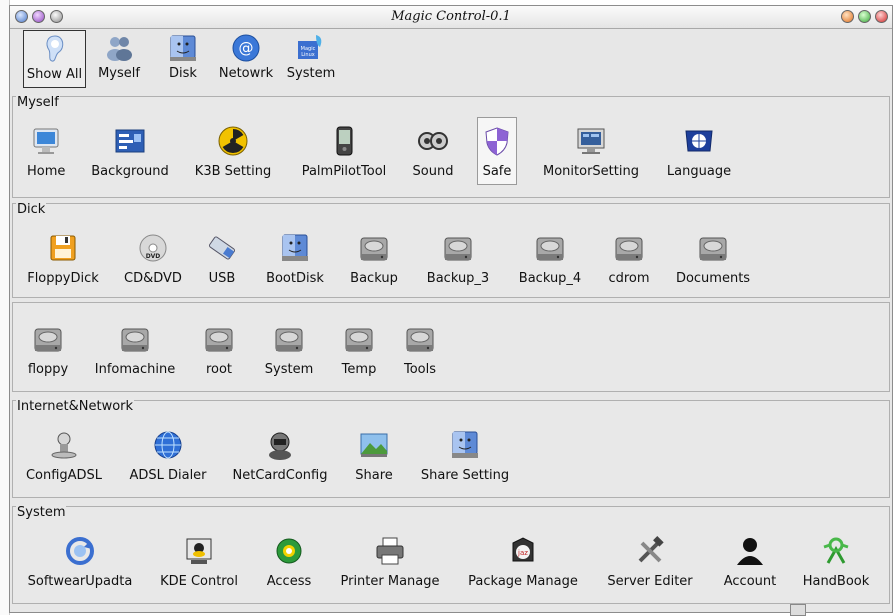  Describe the element at coordinates (458, 278) in the screenshot. I see `item-label: Backup_3` at that location.